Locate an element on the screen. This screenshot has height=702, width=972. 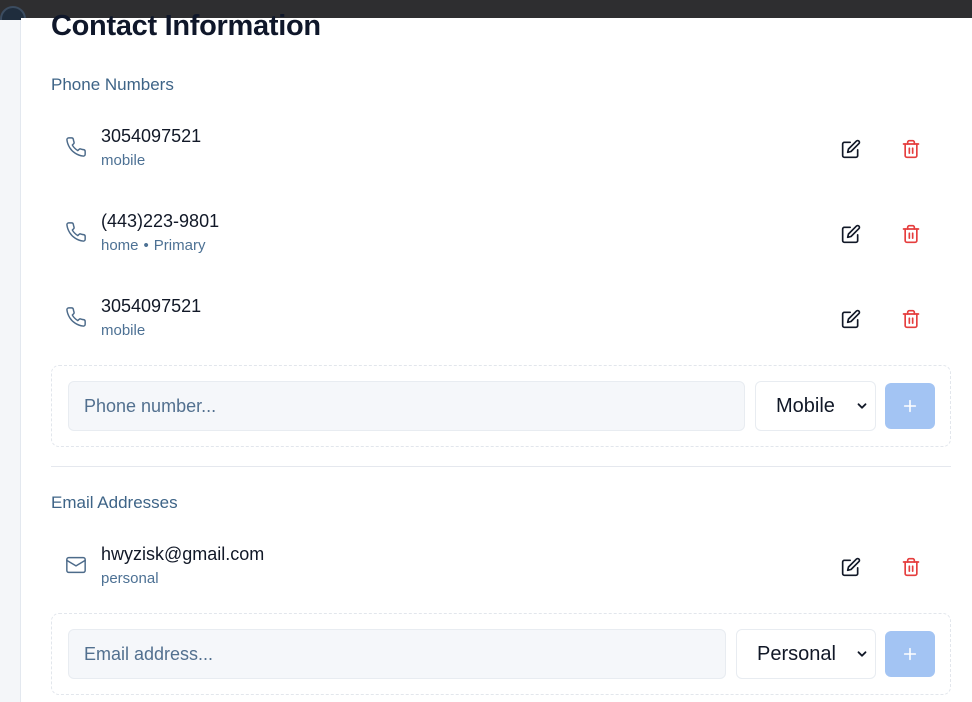
phone-entry: (443)223-9801 home • Primary is located at coordinates (501, 233).